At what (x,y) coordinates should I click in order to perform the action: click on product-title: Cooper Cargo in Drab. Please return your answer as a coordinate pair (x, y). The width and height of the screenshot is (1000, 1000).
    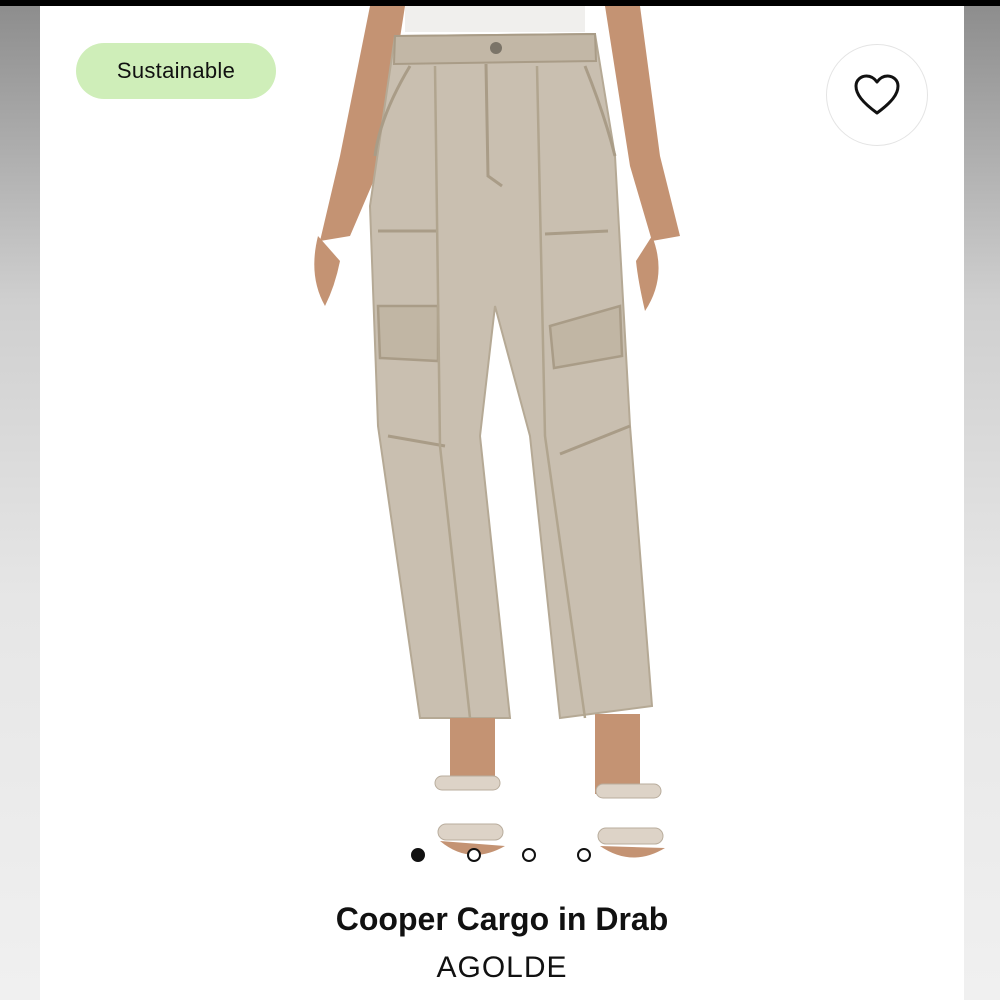
    Looking at the image, I should click on (502, 919).